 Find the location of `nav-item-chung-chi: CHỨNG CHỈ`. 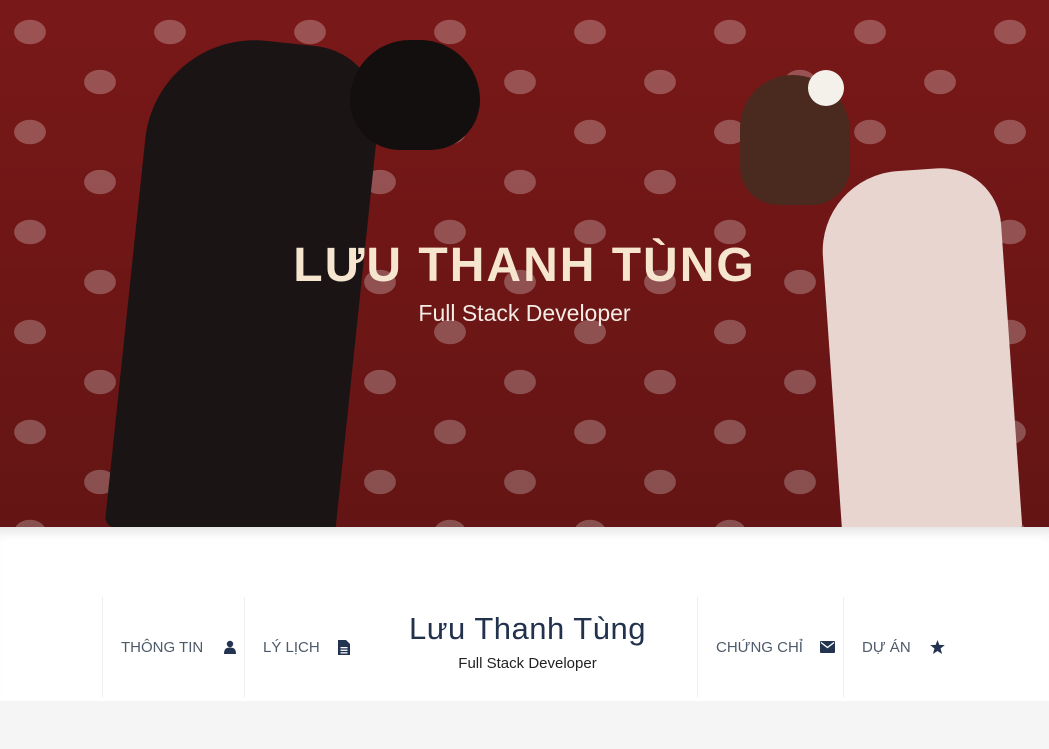

nav-item-chung-chi: CHỨNG CHỈ is located at coordinates (770, 647).